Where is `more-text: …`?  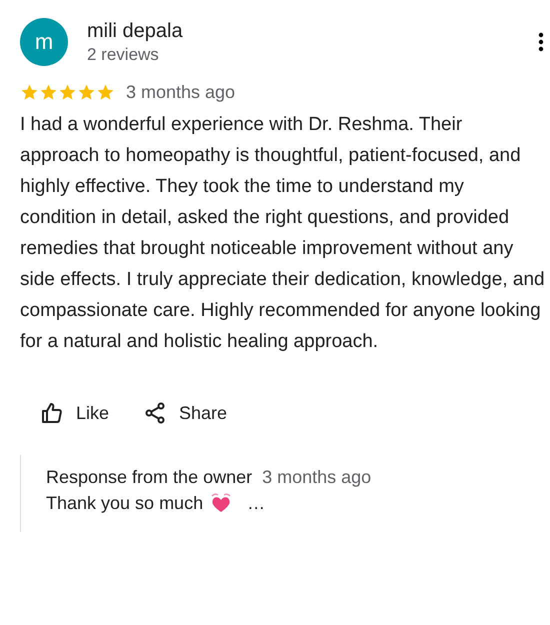
more-text: … is located at coordinates (256, 503).